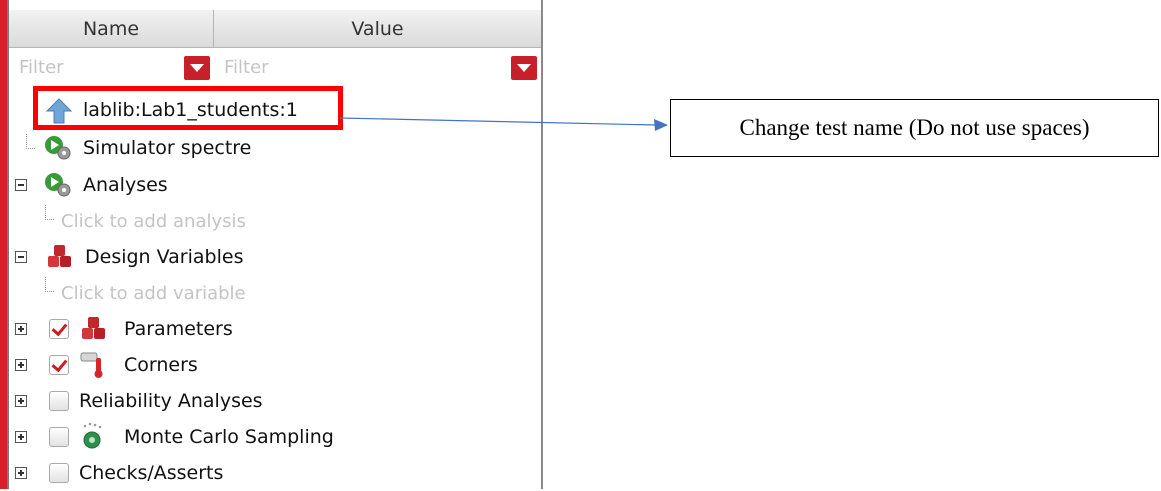 The image size is (1161, 491). I want to click on annotation-callout: Change test name (Do not use spaces), so click(914, 128).